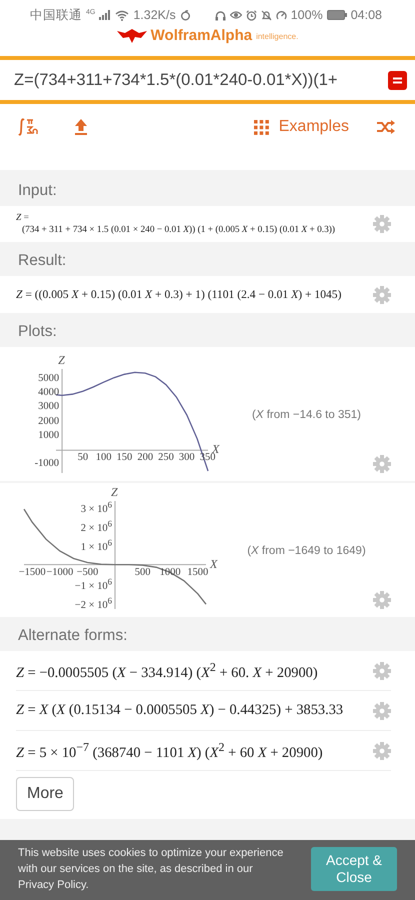 The width and height of the screenshot is (415, 900). What do you see at coordinates (96, 507) in the screenshot?
I see `tick-label: 3 × 10$^{6}$` at bounding box center [96, 507].